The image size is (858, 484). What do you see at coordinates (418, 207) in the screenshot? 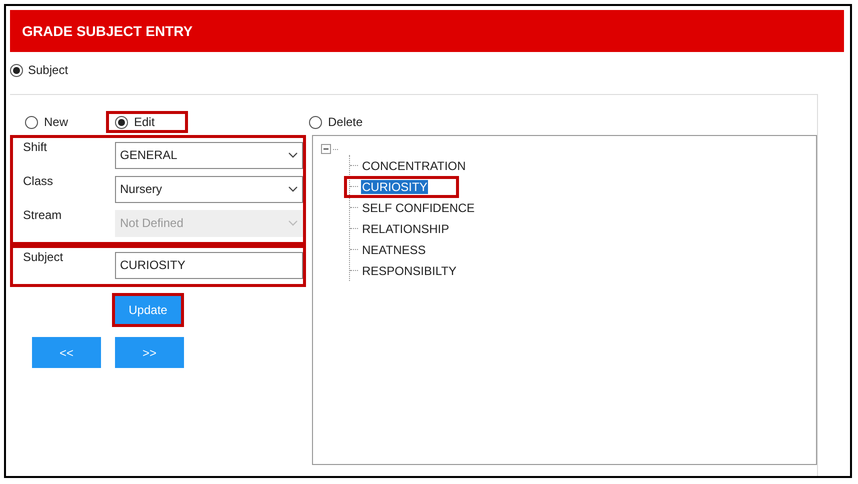
I see `tree-item: SELF CONFIDENCE` at bounding box center [418, 207].